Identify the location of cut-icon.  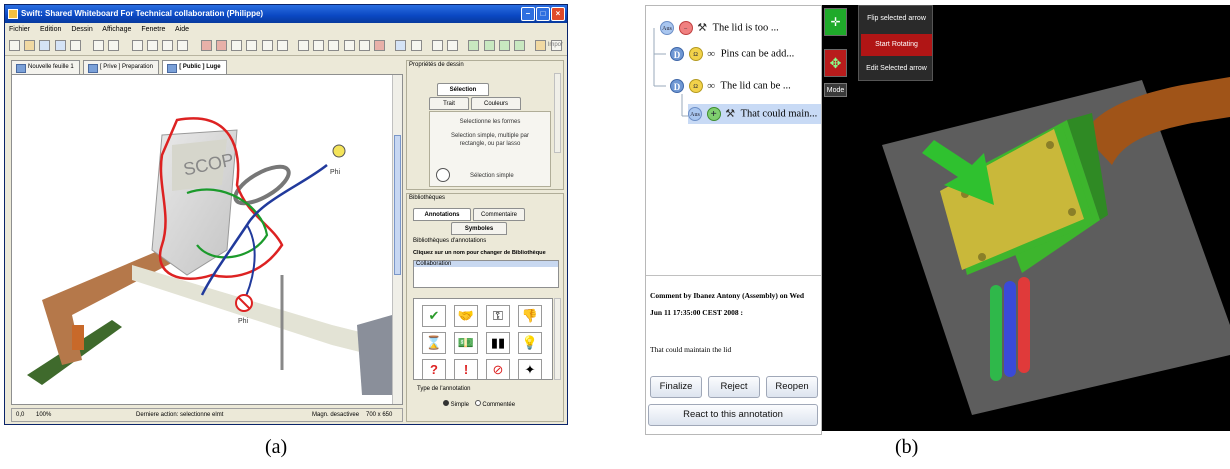
(137, 45).